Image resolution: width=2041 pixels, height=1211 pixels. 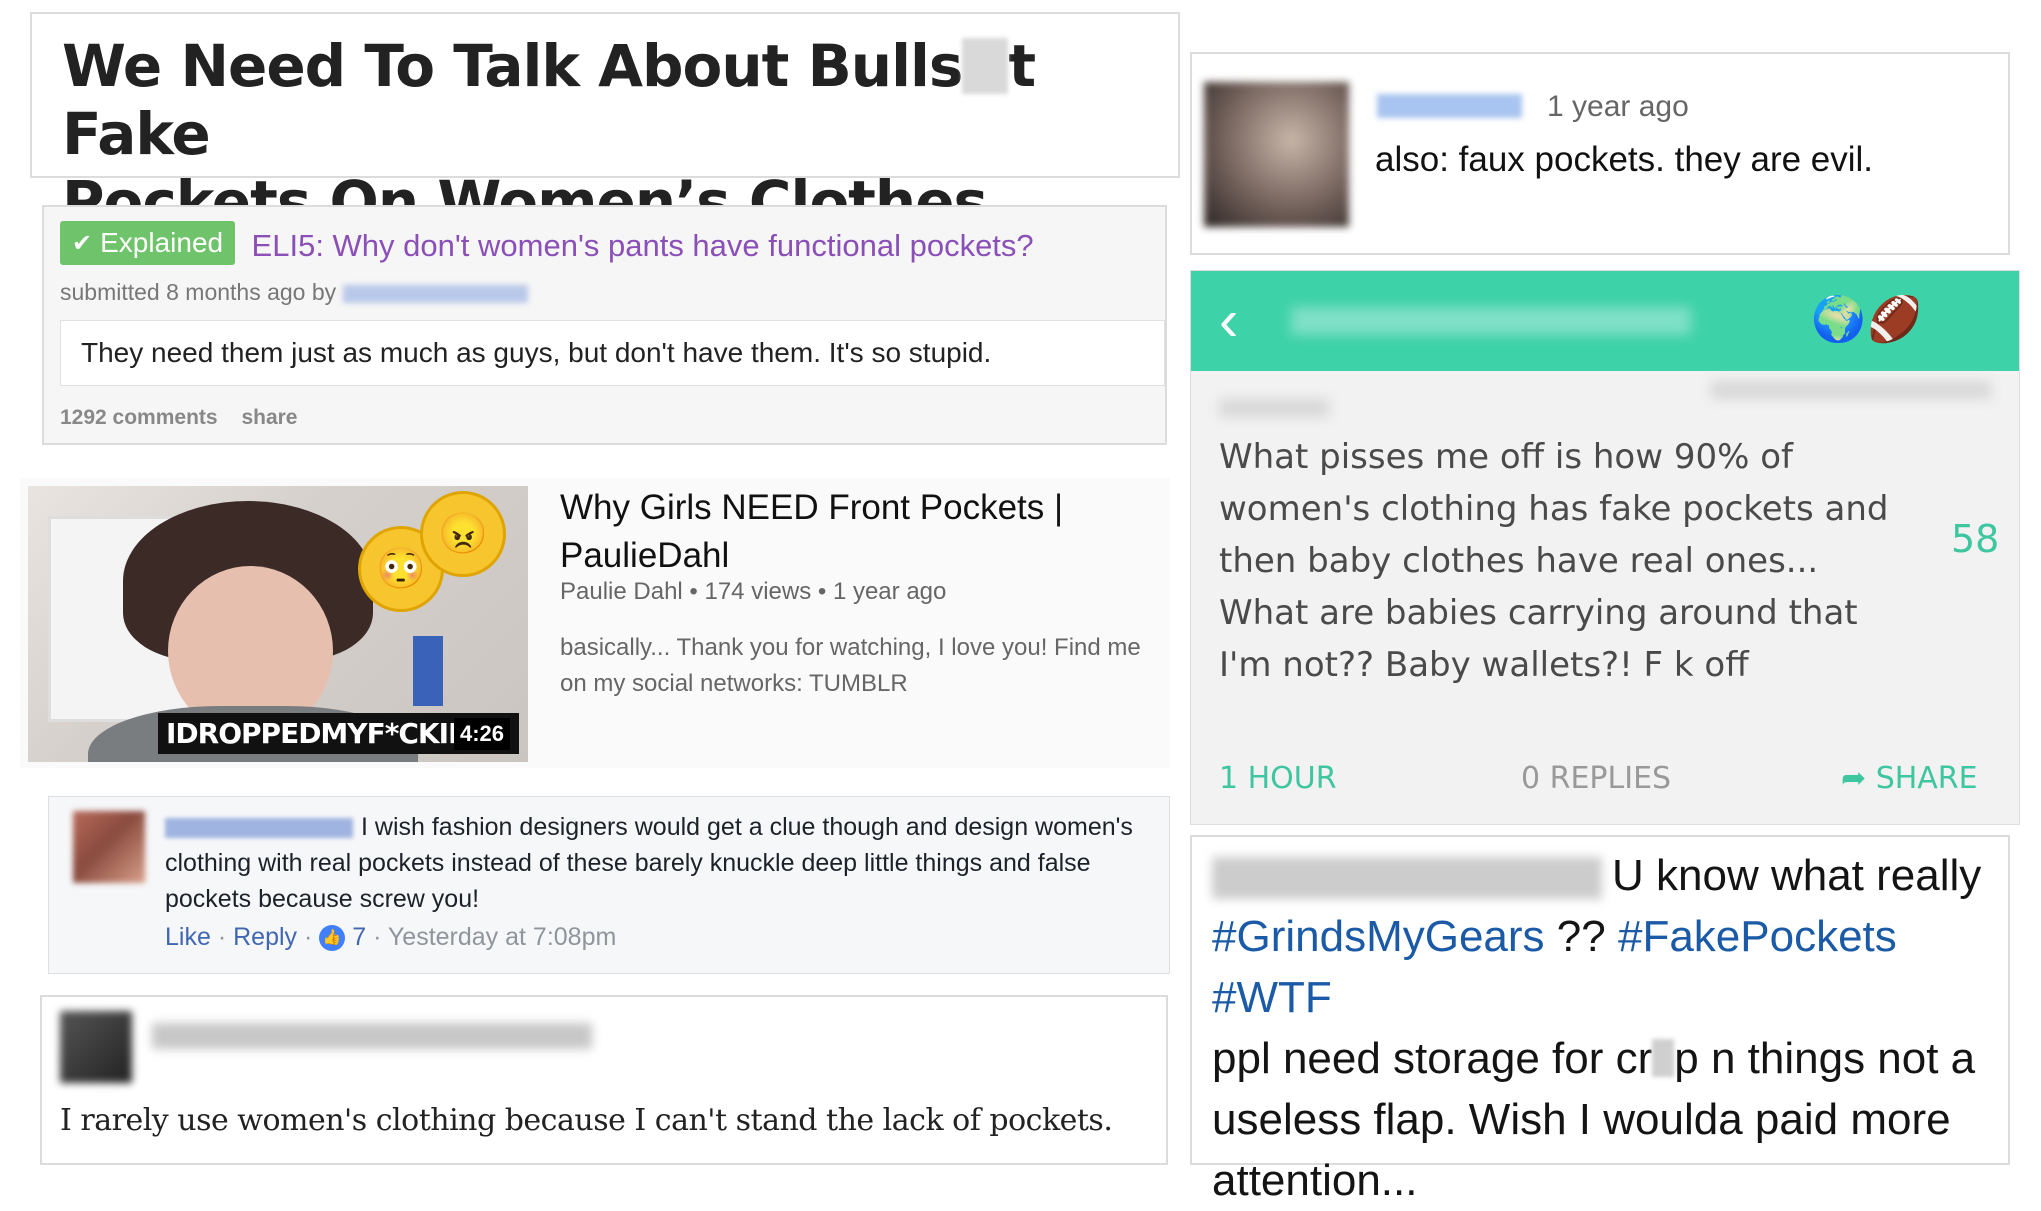 I want to click on redacted-username, so click(x=435, y=293).